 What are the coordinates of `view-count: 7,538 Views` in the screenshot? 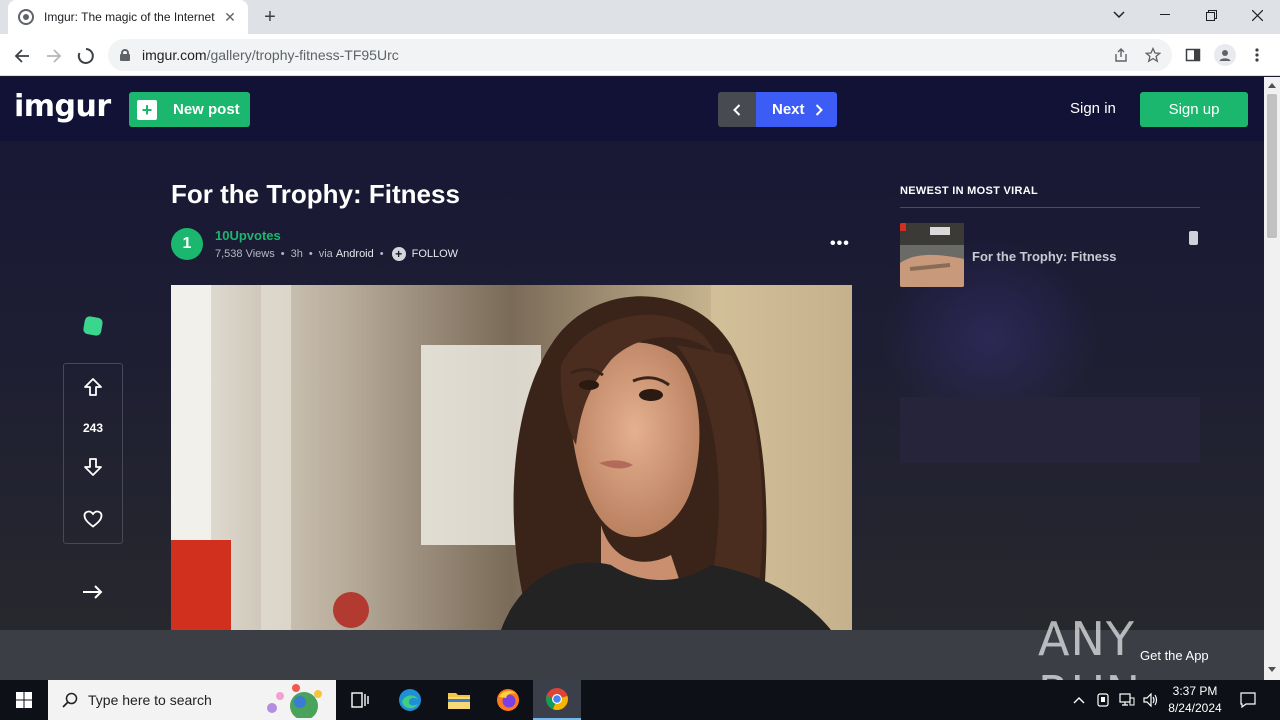 It's located at (245, 254).